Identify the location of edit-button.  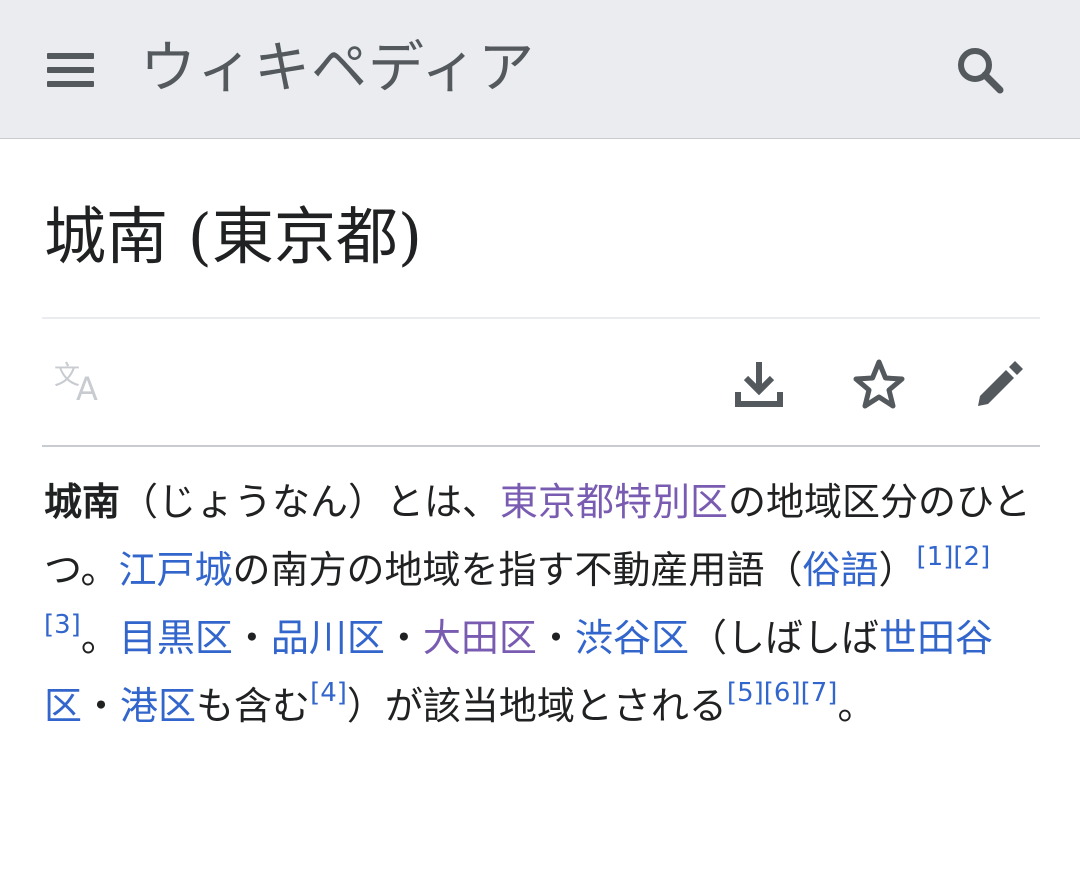
(999, 385).